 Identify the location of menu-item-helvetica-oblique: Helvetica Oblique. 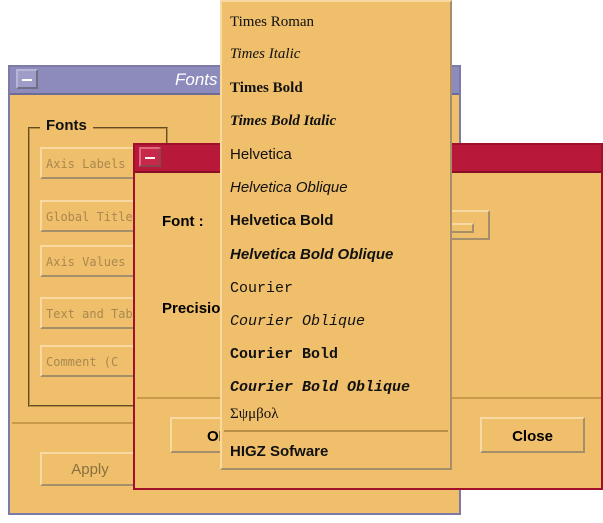
(289, 188).